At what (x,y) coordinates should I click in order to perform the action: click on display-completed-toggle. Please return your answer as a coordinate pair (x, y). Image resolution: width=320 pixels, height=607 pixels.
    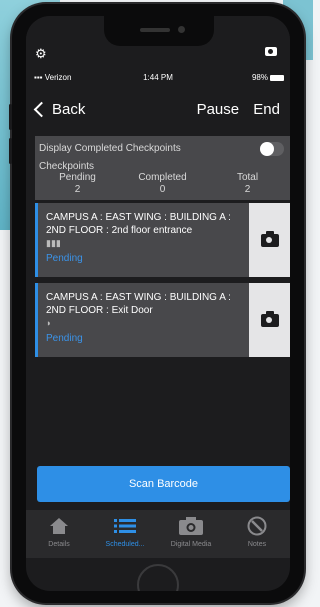
    Looking at the image, I should click on (272, 149).